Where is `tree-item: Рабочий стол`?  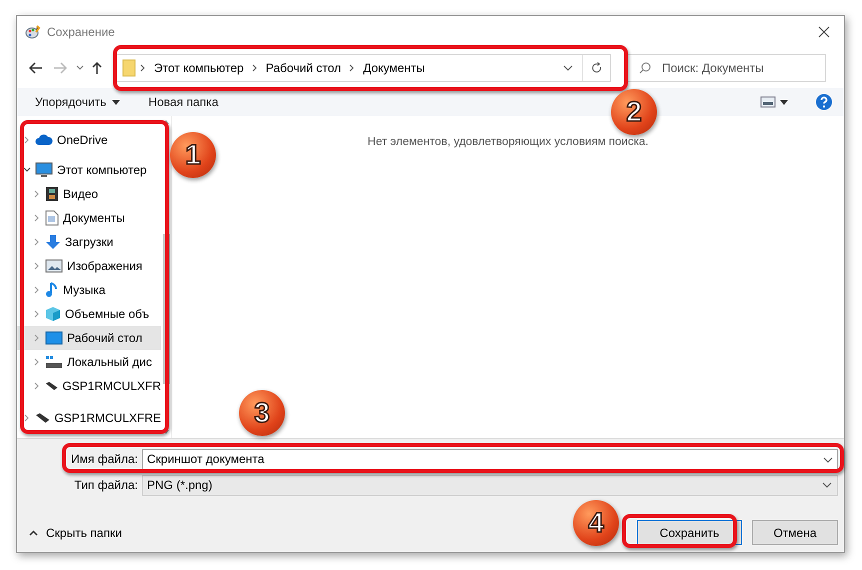 tree-item: Рабочий стол is located at coordinates (89, 338).